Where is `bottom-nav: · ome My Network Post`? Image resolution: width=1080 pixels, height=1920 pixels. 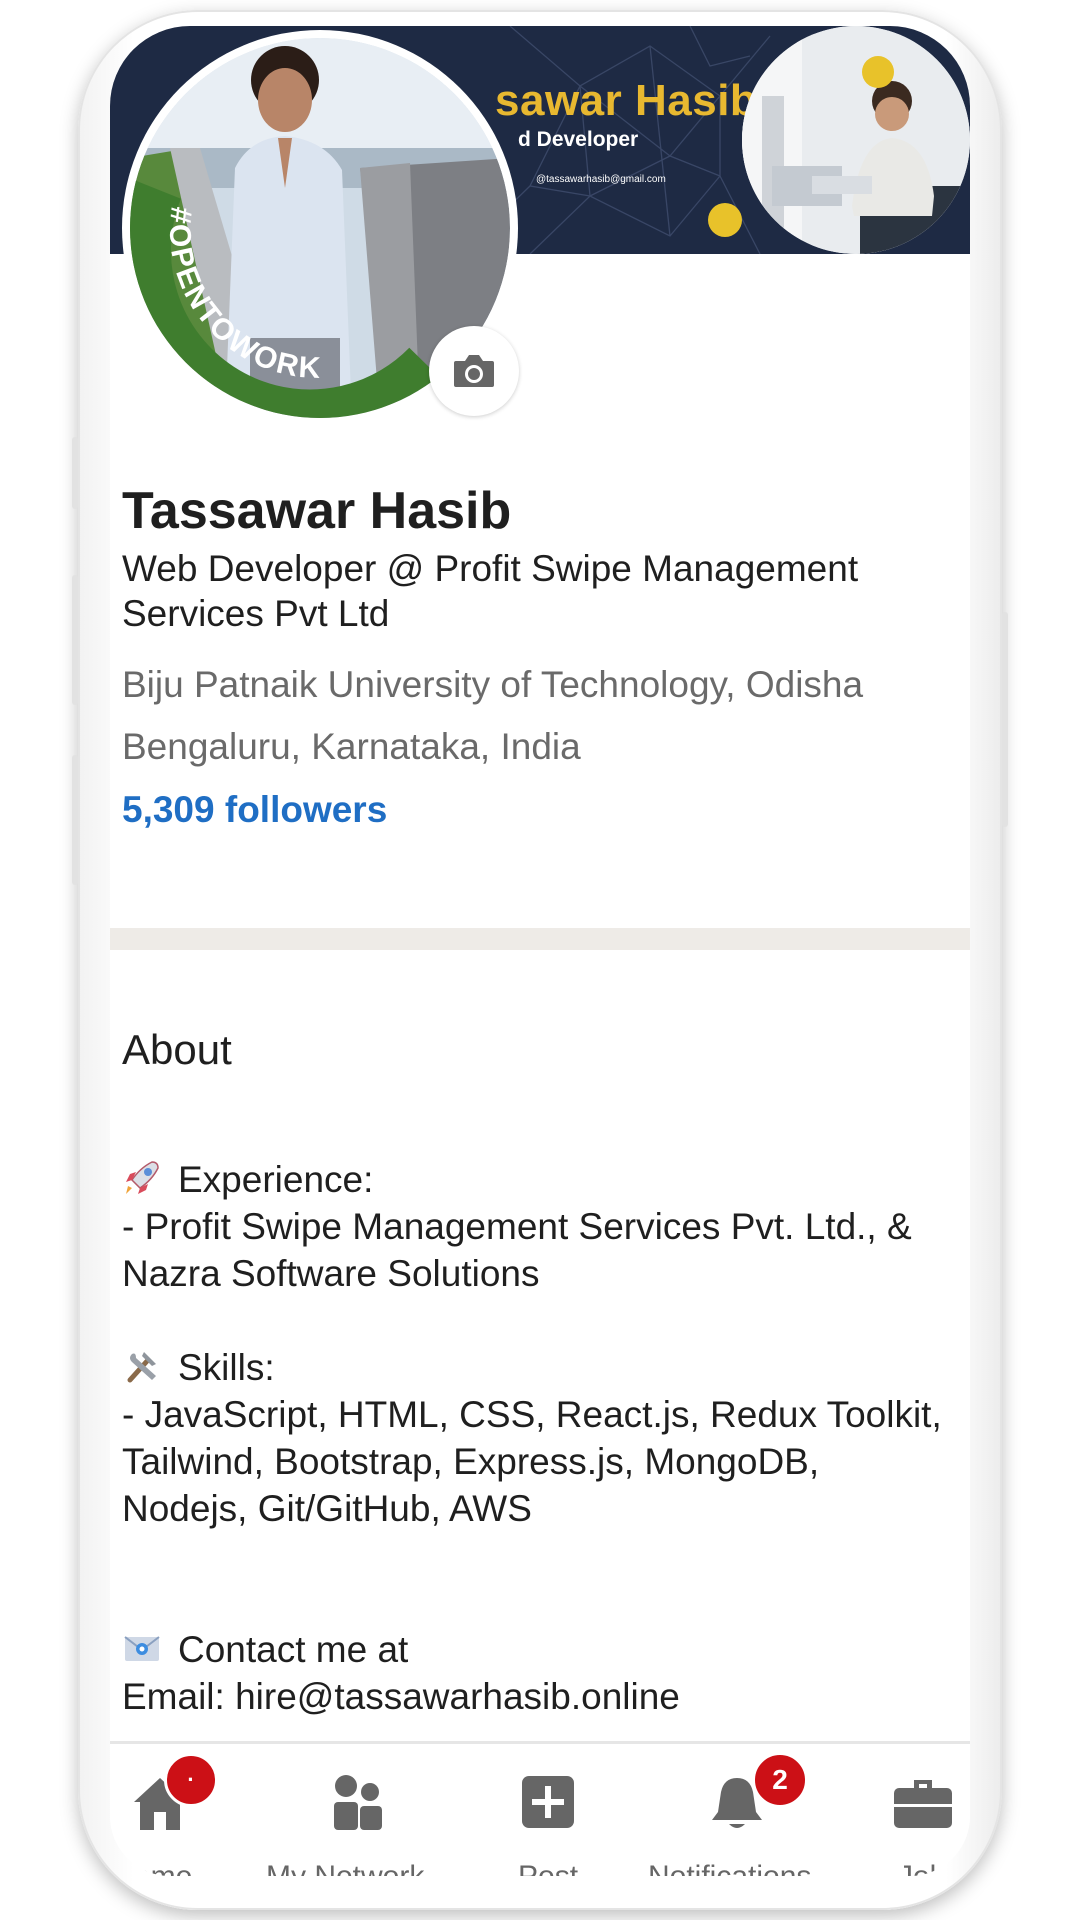
bottom-nav: · ome My Network Post is located at coordinates (540, 1810).